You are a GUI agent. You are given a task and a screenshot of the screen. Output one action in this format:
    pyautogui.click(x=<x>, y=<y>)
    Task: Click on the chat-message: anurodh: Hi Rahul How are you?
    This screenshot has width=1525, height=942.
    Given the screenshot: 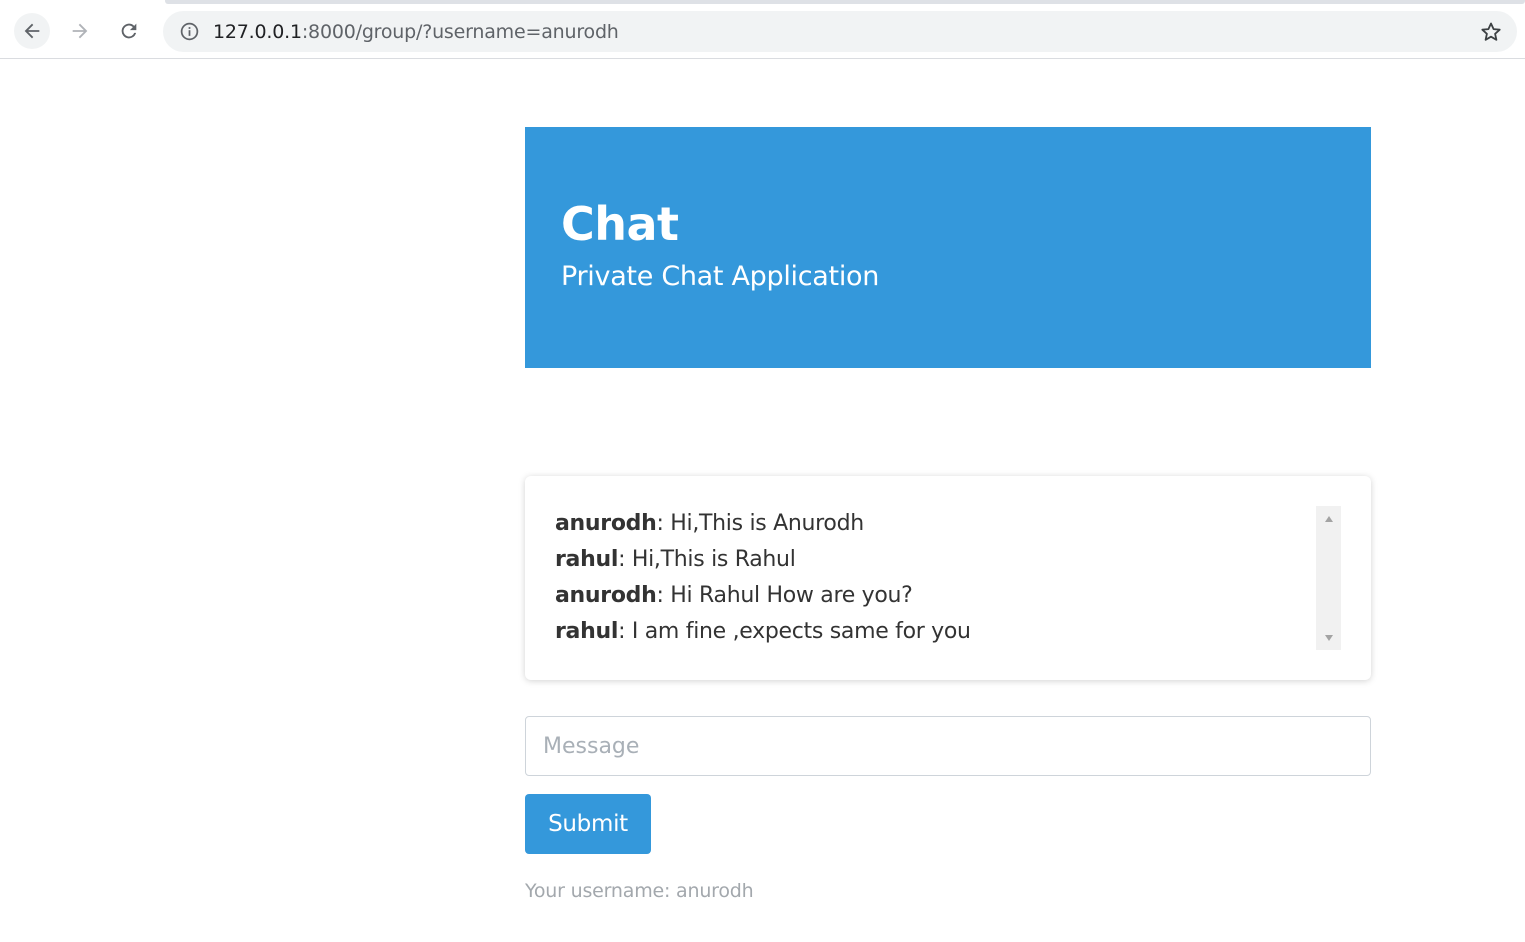 What is the action you would take?
    pyautogui.click(x=948, y=596)
    